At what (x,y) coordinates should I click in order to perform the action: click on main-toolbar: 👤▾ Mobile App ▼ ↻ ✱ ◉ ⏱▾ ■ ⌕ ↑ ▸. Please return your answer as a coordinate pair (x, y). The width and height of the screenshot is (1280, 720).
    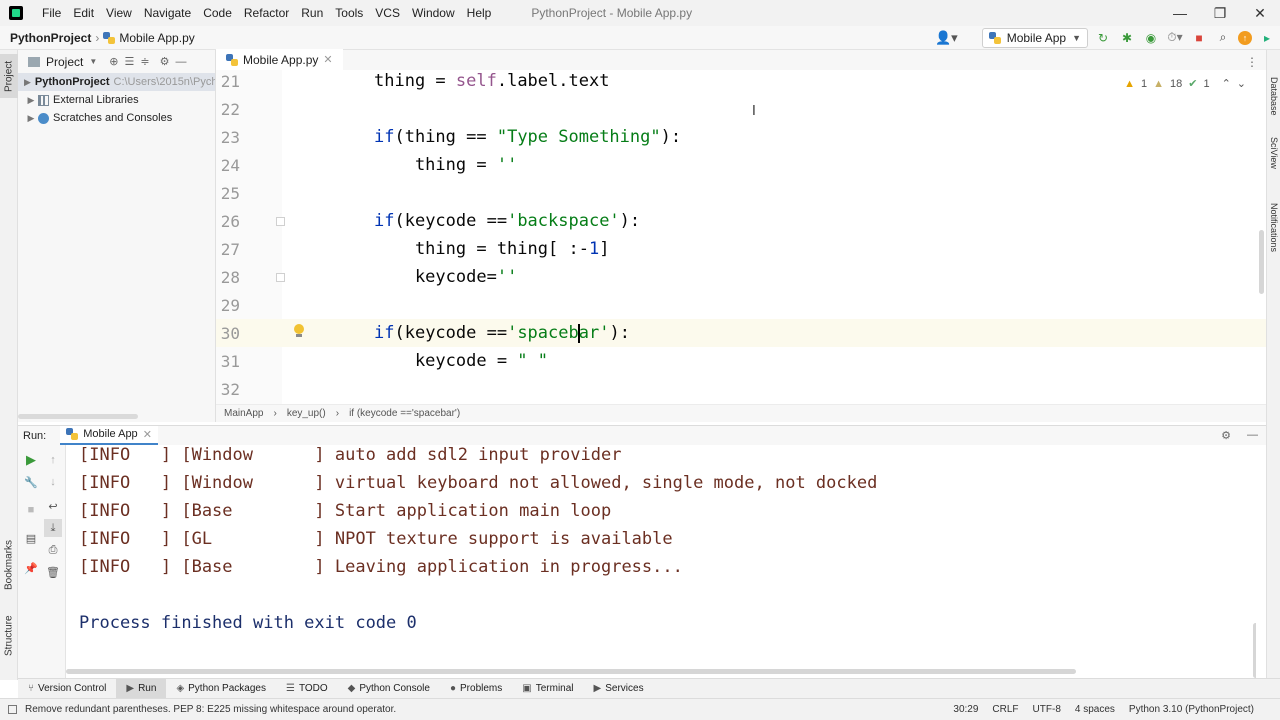
    Looking at the image, I should click on (1107, 37).